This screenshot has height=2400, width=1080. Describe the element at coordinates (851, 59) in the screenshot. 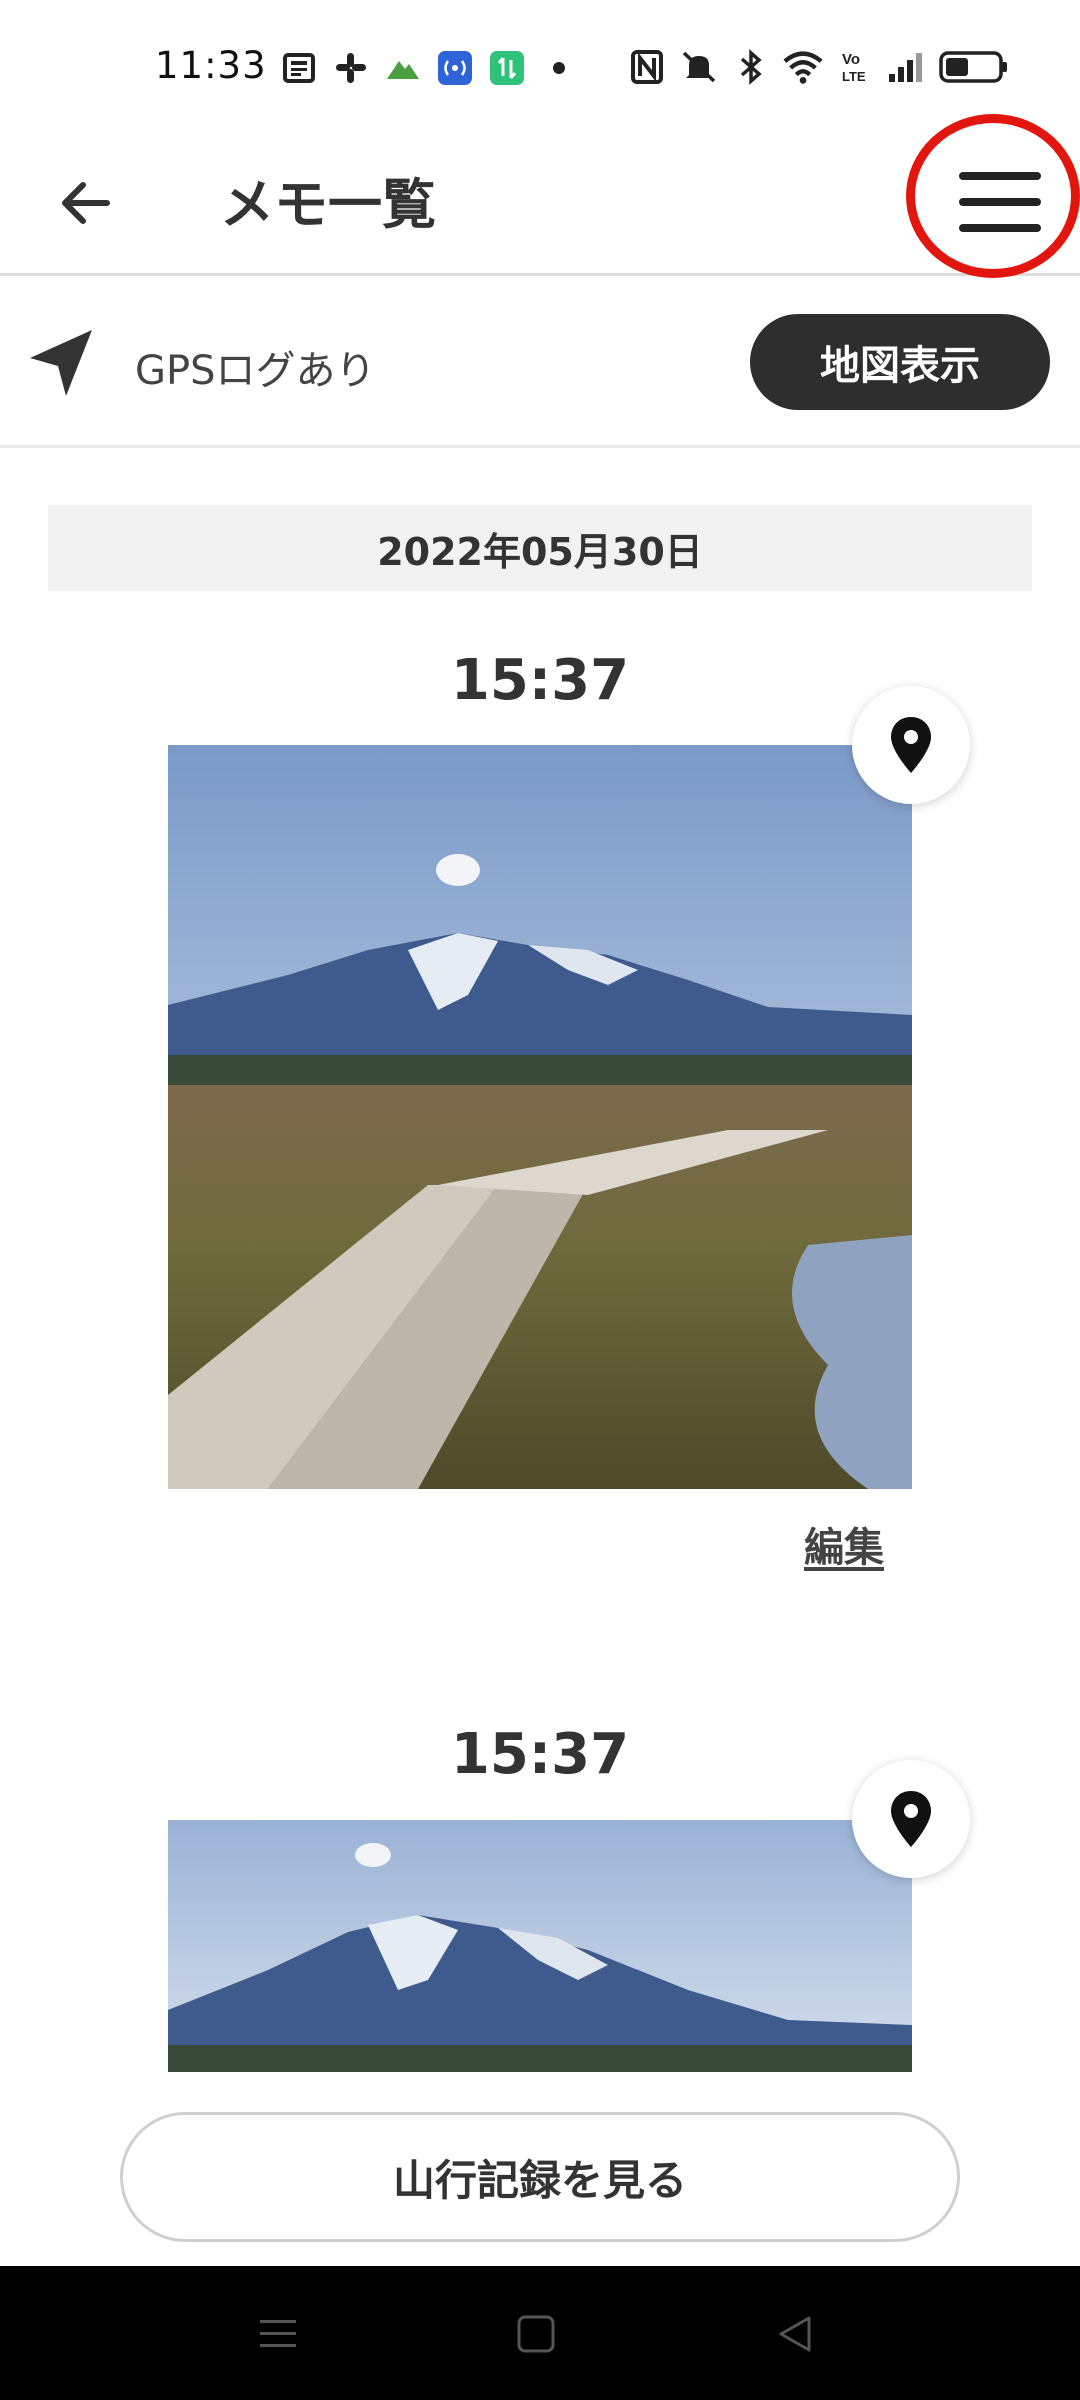

I see `svg-text: Vo` at that location.